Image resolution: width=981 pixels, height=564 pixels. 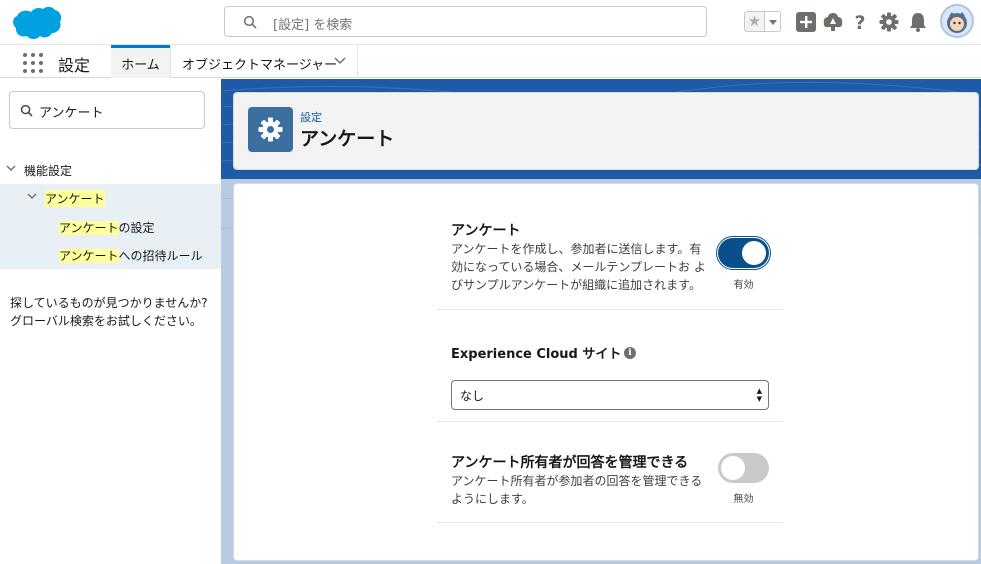 What do you see at coordinates (75, 198) in the screenshot?
I see `tree-node-label: アンケート` at bounding box center [75, 198].